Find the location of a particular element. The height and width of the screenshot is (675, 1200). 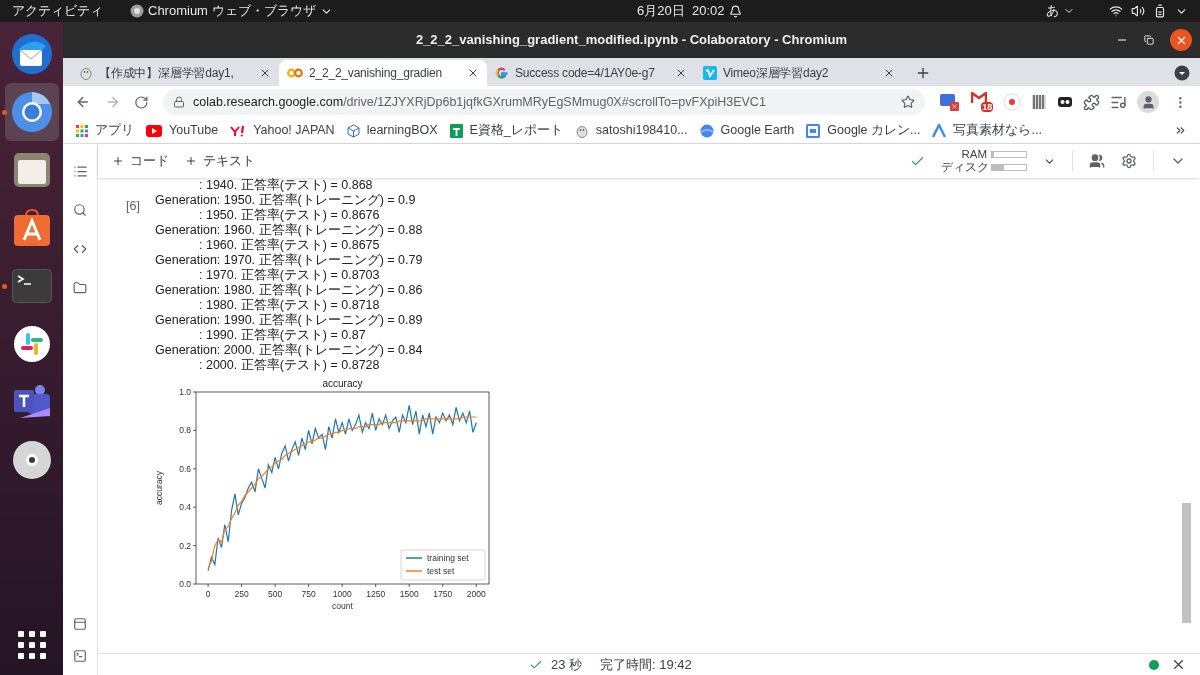

x-tick: 750 is located at coordinates (308, 591).